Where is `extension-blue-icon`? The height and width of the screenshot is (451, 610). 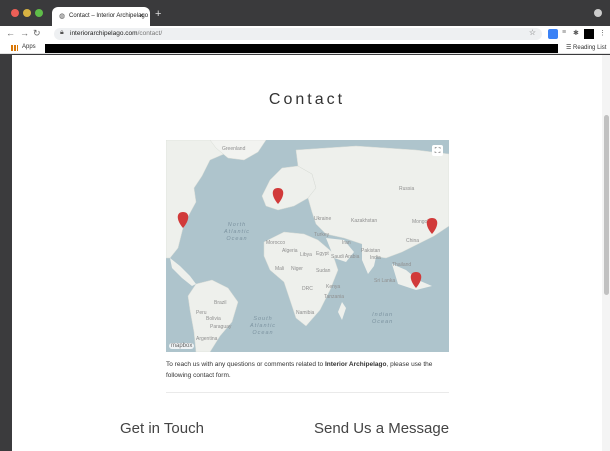 extension-blue-icon is located at coordinates (553, 34).